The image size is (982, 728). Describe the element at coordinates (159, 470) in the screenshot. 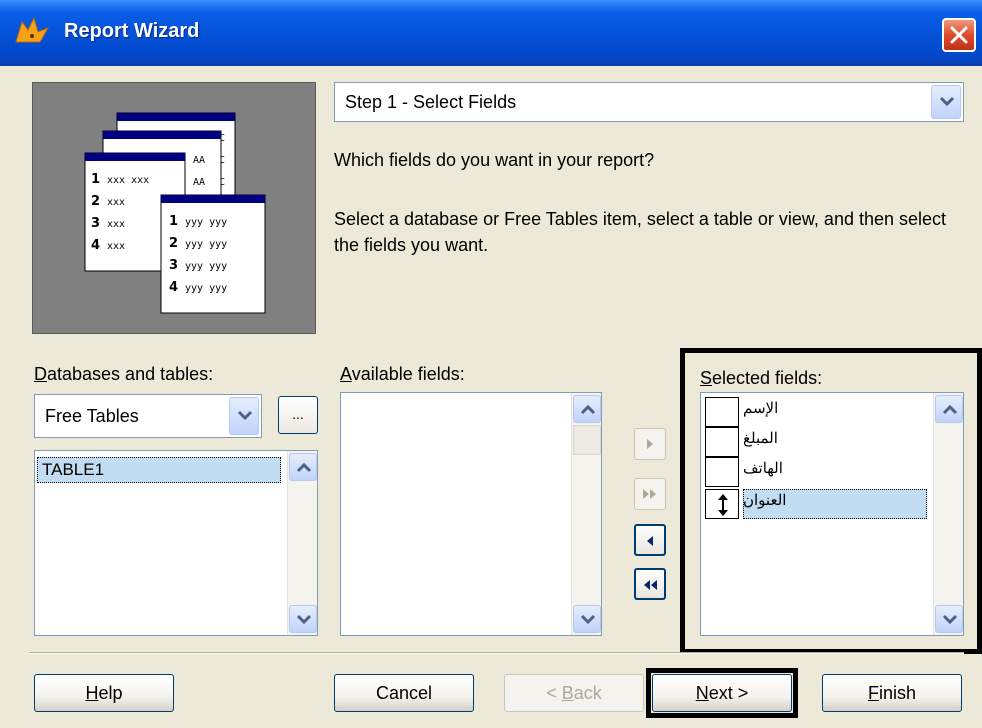

I see `list-item: TABLE1` at that location.